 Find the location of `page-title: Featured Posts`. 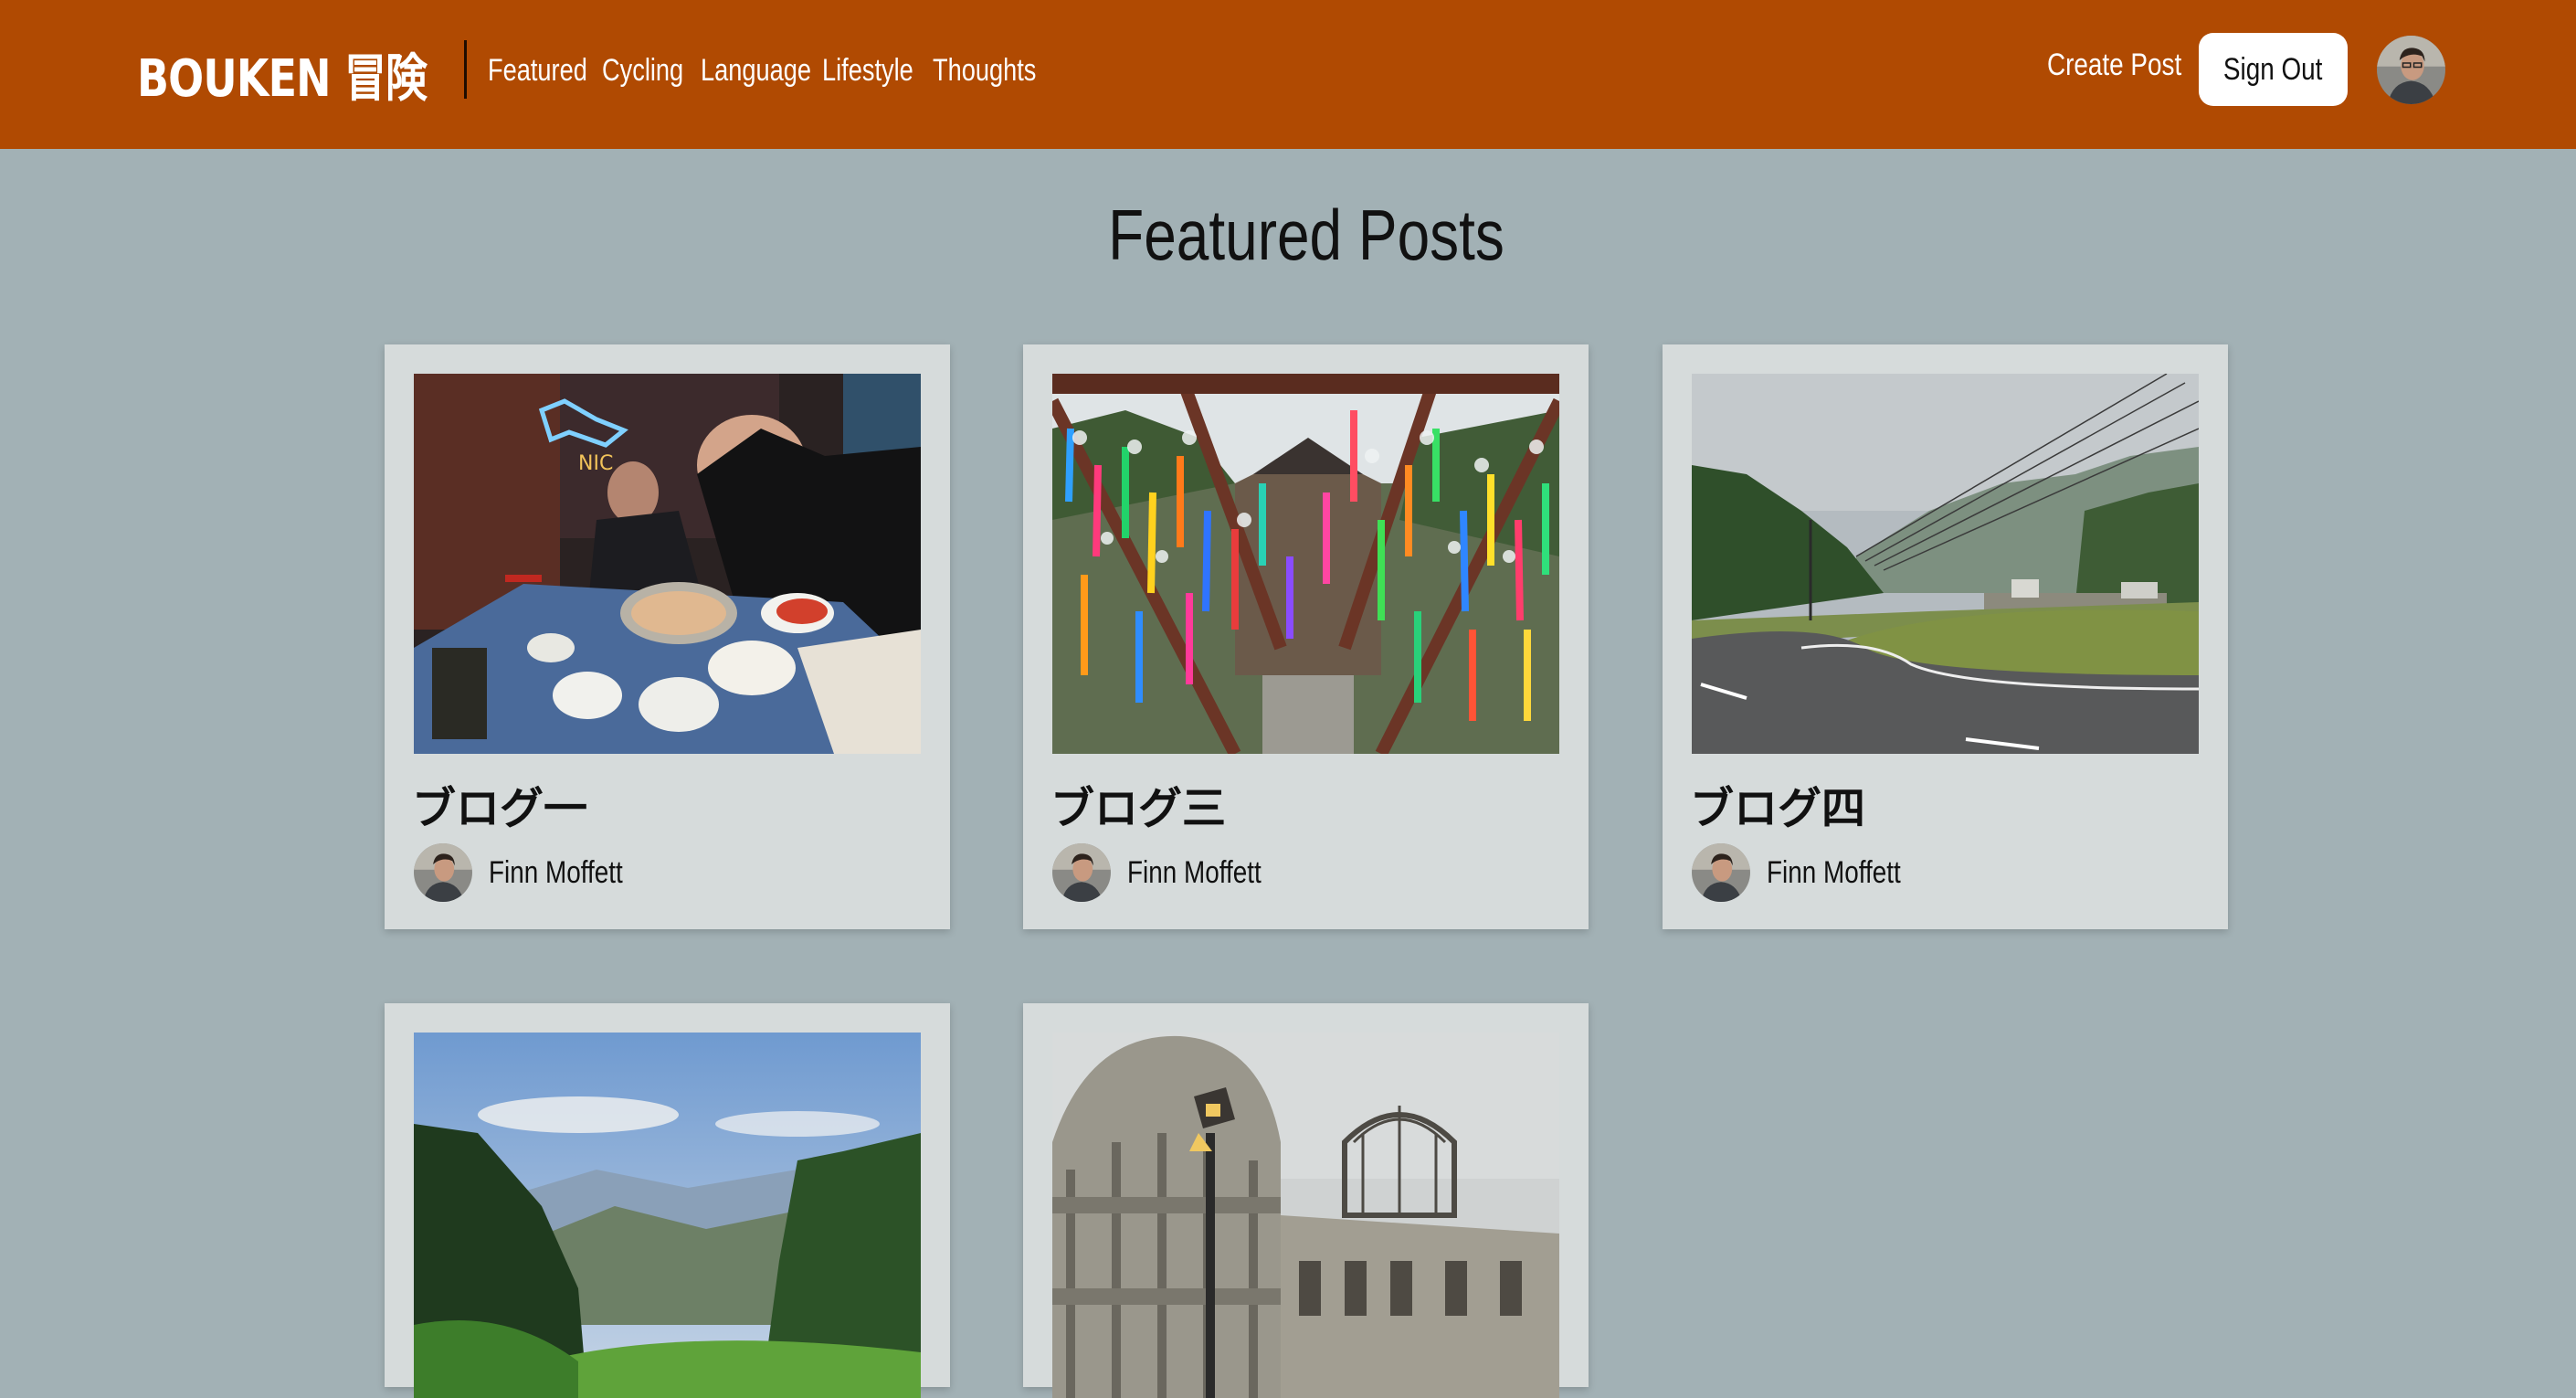

page-title: Featured Posts is located at coordinates (1306, 235).